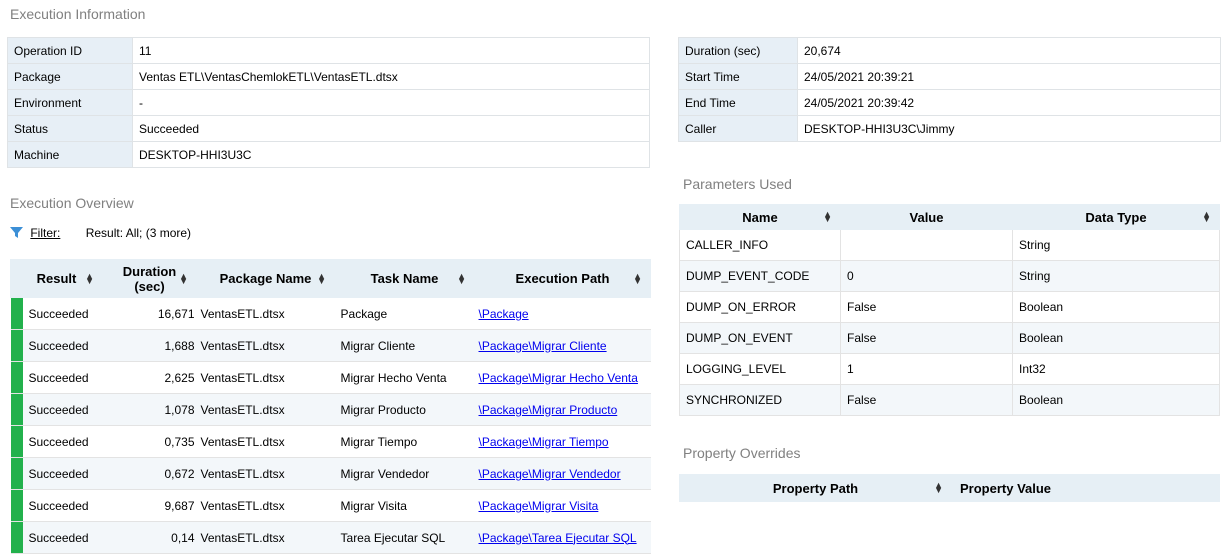 This screenshot has height=554, width=1222. I want to click on column-header-duration: Duration (sec) ▲ ▼, so click(150, 278).